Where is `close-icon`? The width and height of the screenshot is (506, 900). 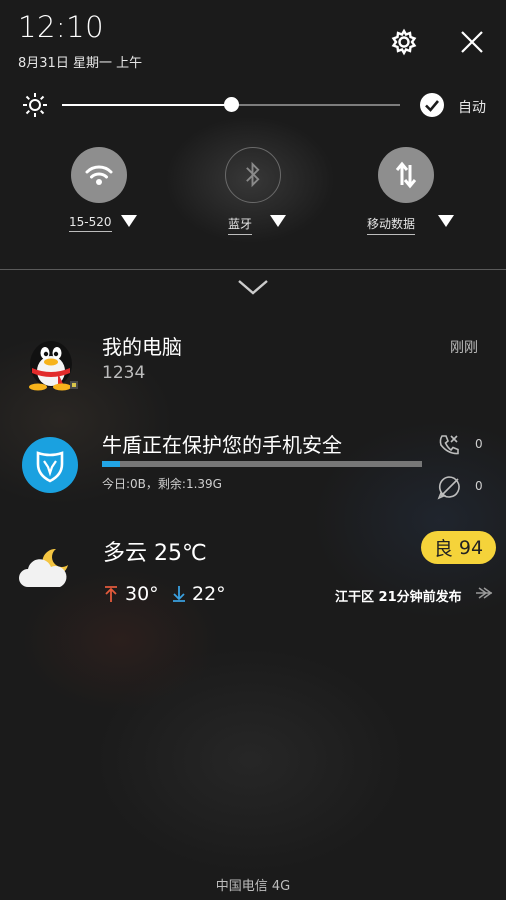 close-icon is located at coordinates (472, 42).